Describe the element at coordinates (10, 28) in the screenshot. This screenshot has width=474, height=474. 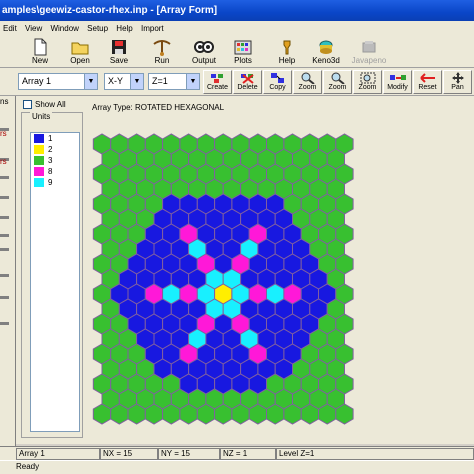
I see `menu-edit: Edit` at that location.